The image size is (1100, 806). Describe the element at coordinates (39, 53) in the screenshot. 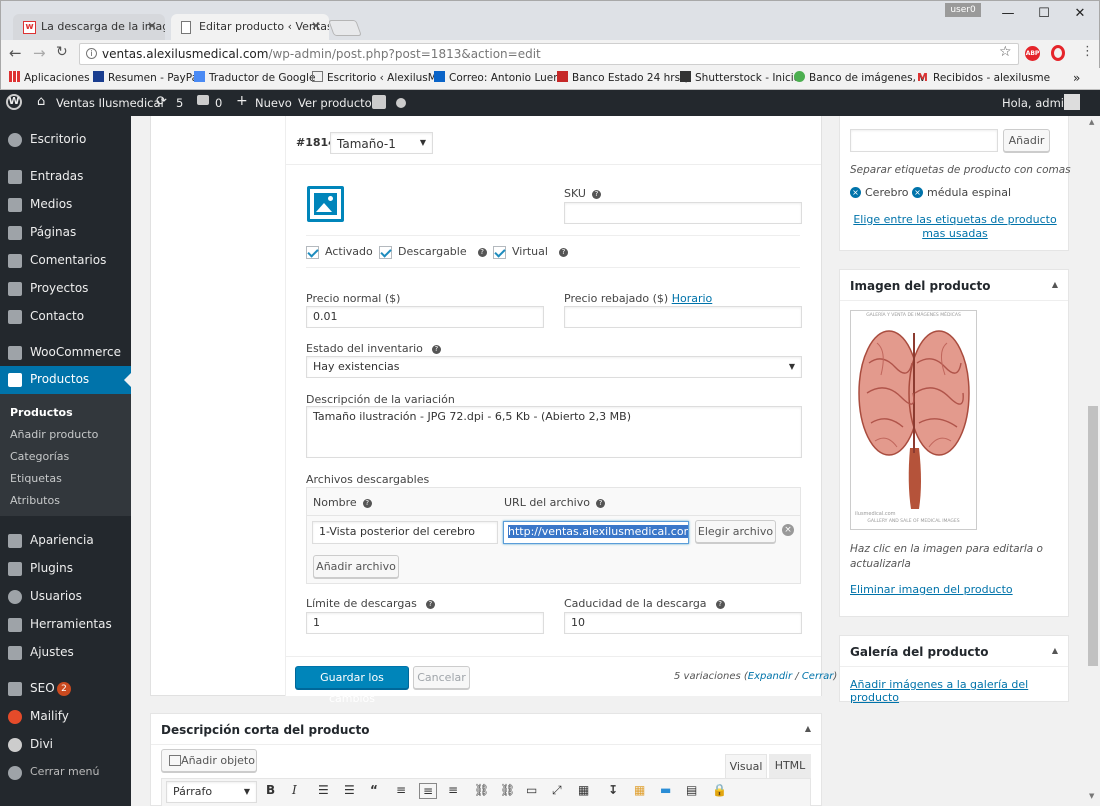

I see `forward-icon: →` at that location.